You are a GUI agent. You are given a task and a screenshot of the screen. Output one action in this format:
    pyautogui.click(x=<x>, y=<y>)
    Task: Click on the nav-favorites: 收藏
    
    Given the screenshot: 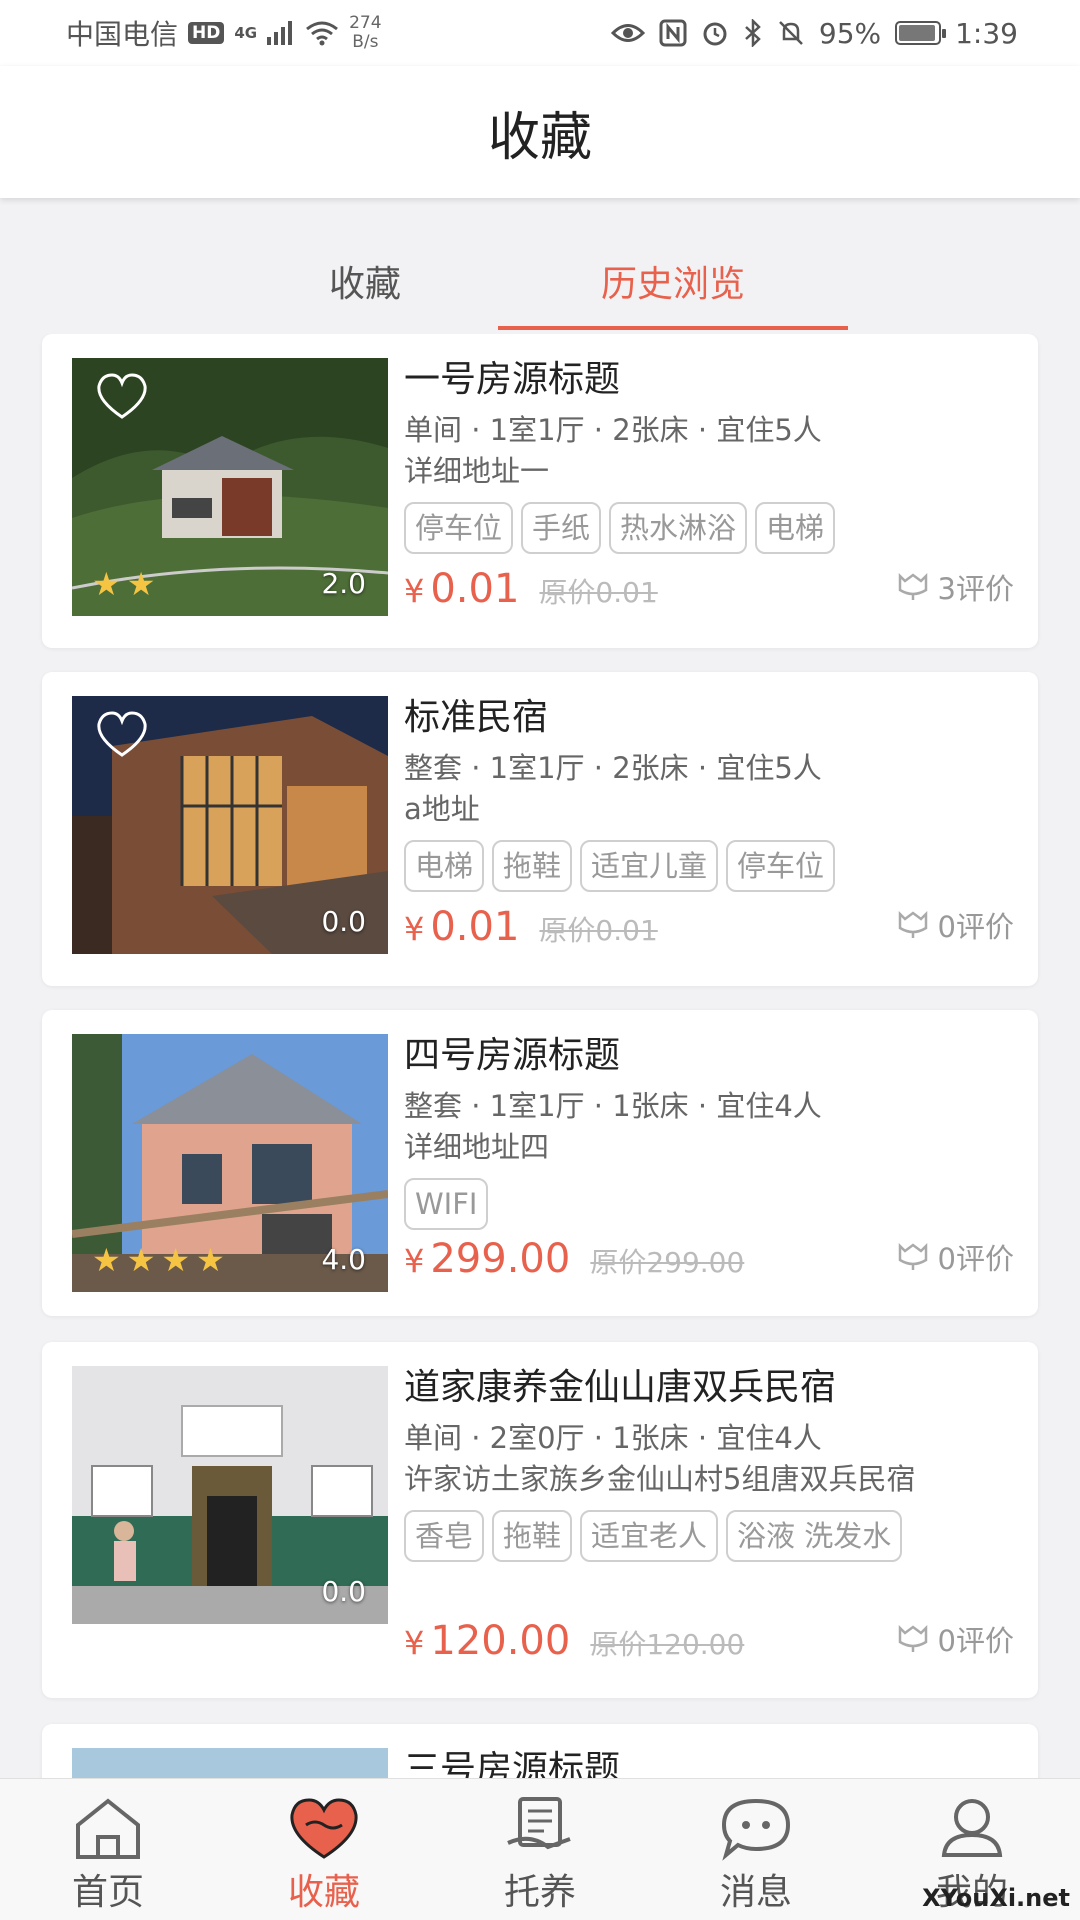 What is the action you would take?
    pyautogui.click(x=324, y=1849)
    